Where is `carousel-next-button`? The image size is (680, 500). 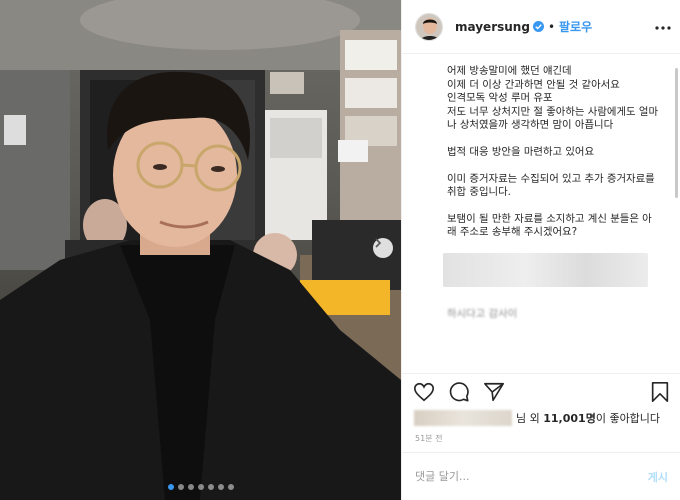 carousel-next-button is located at coordinates (383, 248).